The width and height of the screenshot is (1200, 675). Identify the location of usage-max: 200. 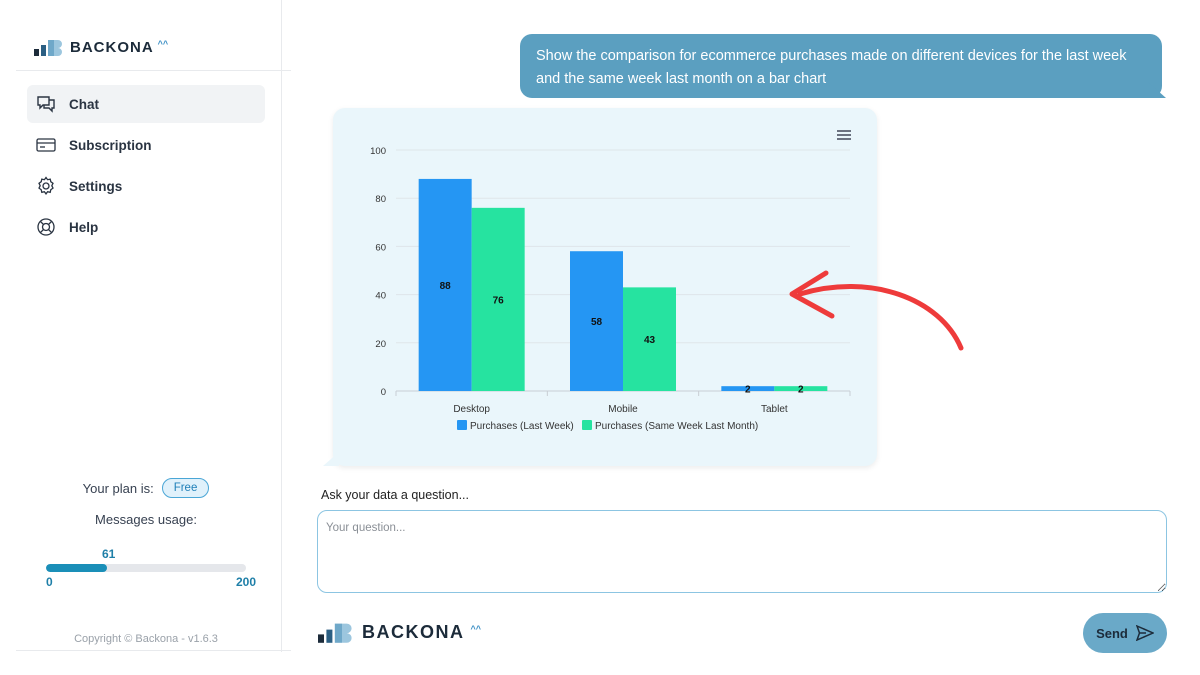
(246, 582).